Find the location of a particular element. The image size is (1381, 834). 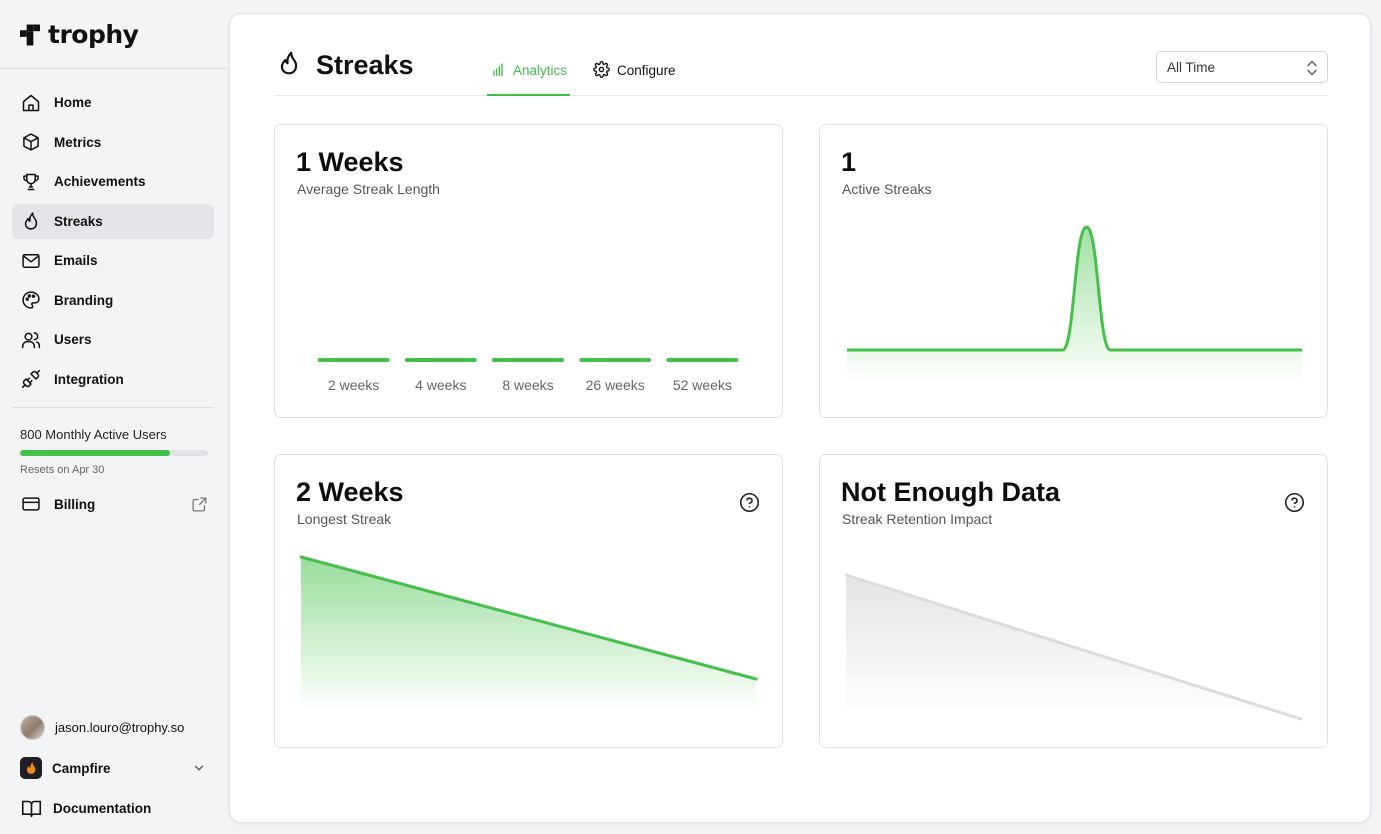

tab-label: Analytics is located at coordinates (540, 71).